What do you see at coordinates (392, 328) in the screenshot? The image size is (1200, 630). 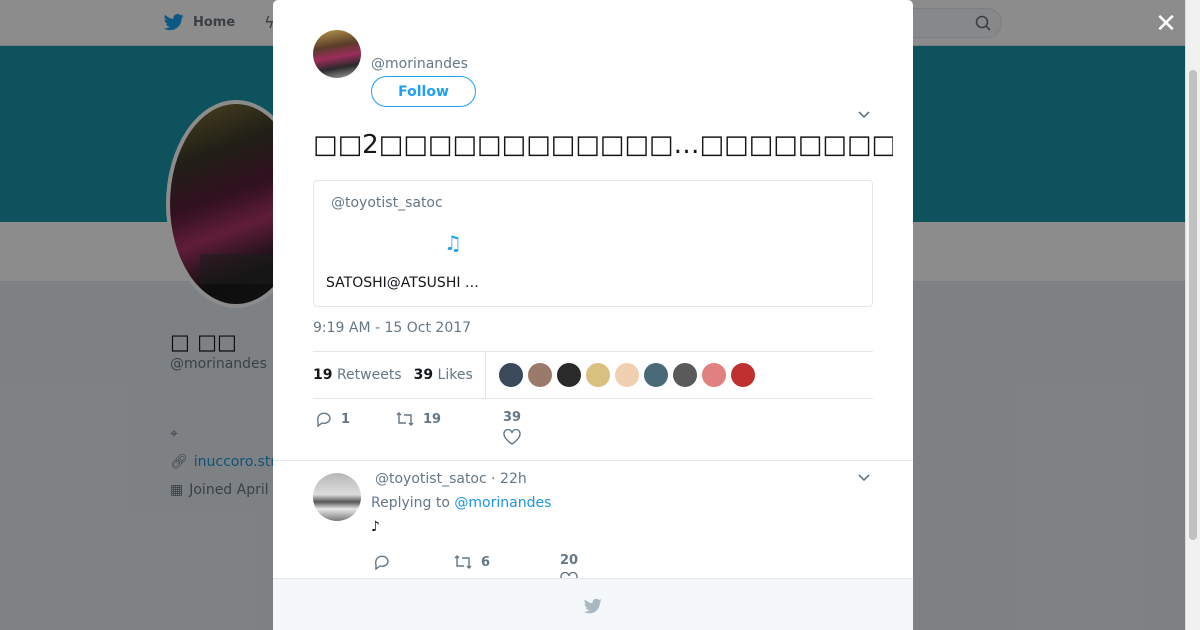 I see `tweet-timestamp: 9:19 AM - 15 Oct 2017` at bounding box center [392, 328].